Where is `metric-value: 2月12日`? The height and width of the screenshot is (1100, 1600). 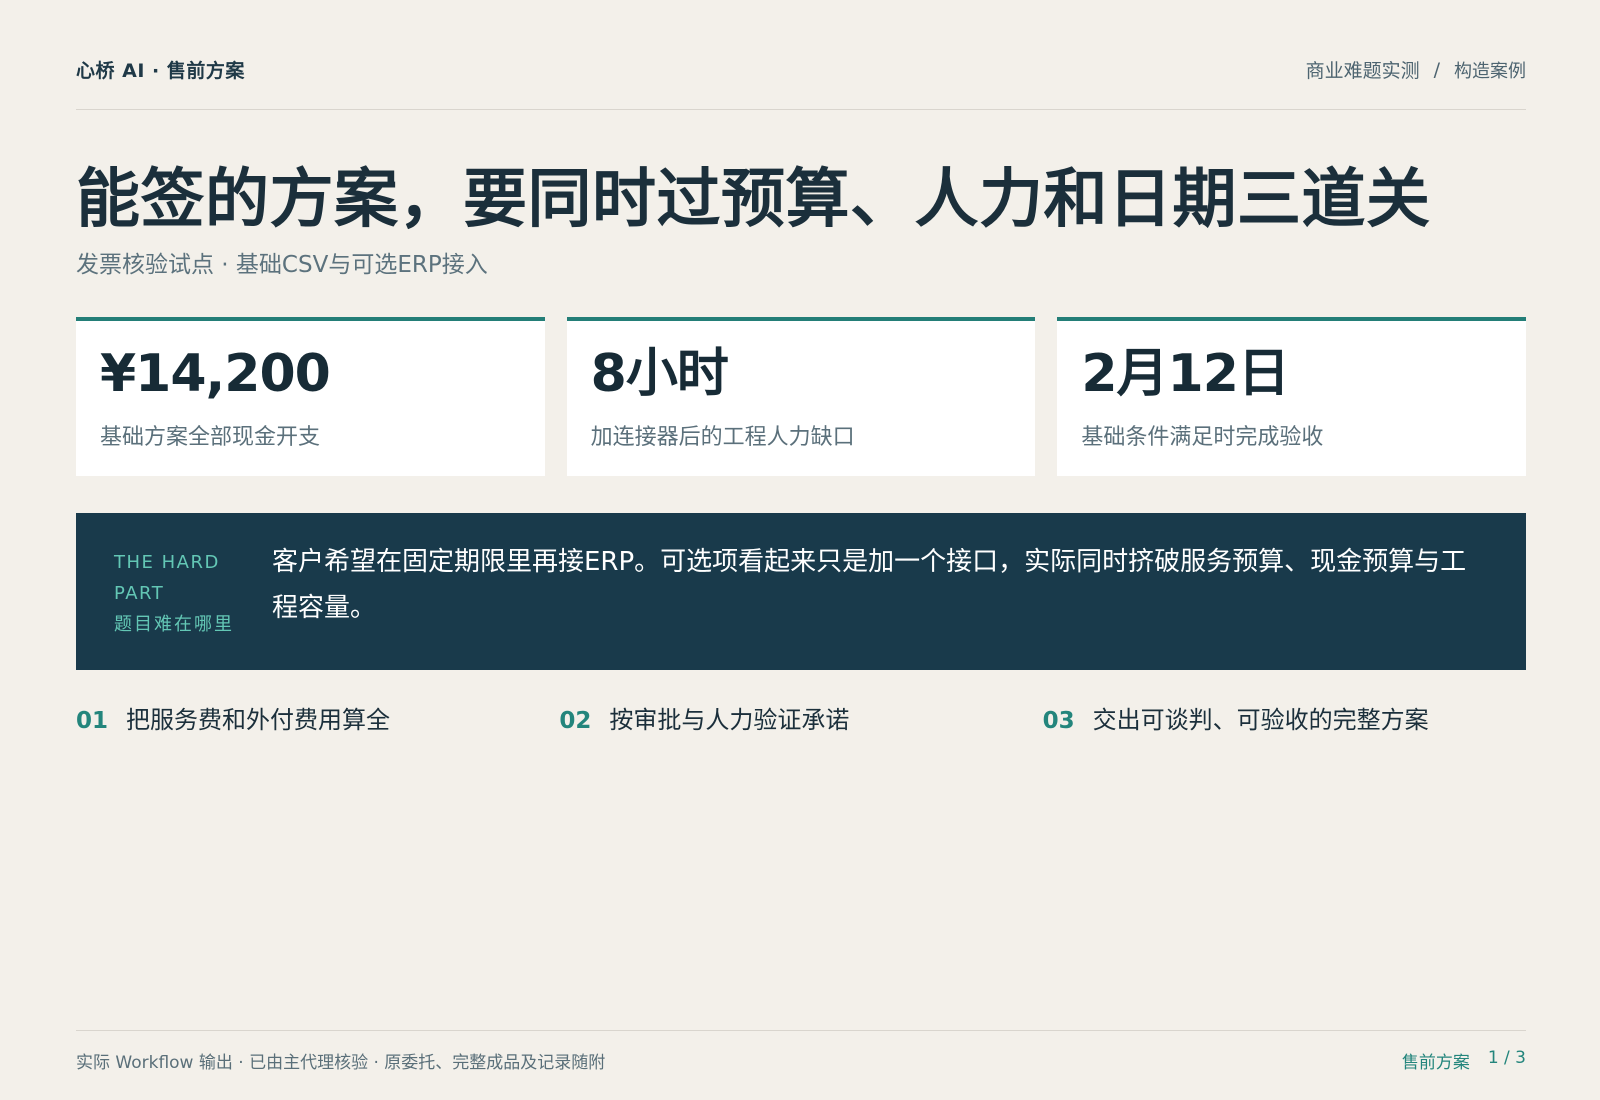 metric-value: 2月12日 is located at coordinates (1185, 374).